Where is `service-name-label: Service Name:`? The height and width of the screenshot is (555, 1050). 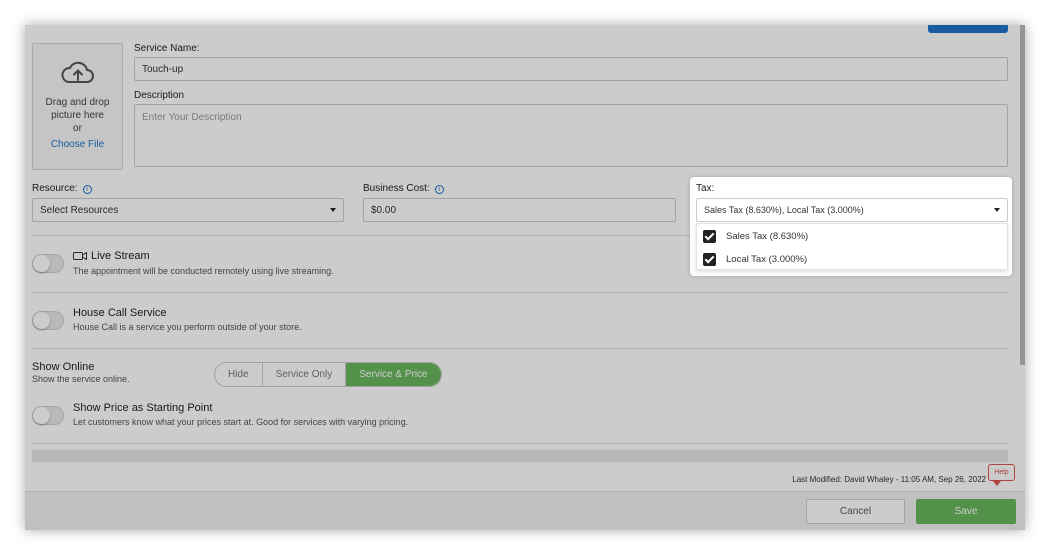 service-name-label: Service Name: is located at coordinates (167, 48).